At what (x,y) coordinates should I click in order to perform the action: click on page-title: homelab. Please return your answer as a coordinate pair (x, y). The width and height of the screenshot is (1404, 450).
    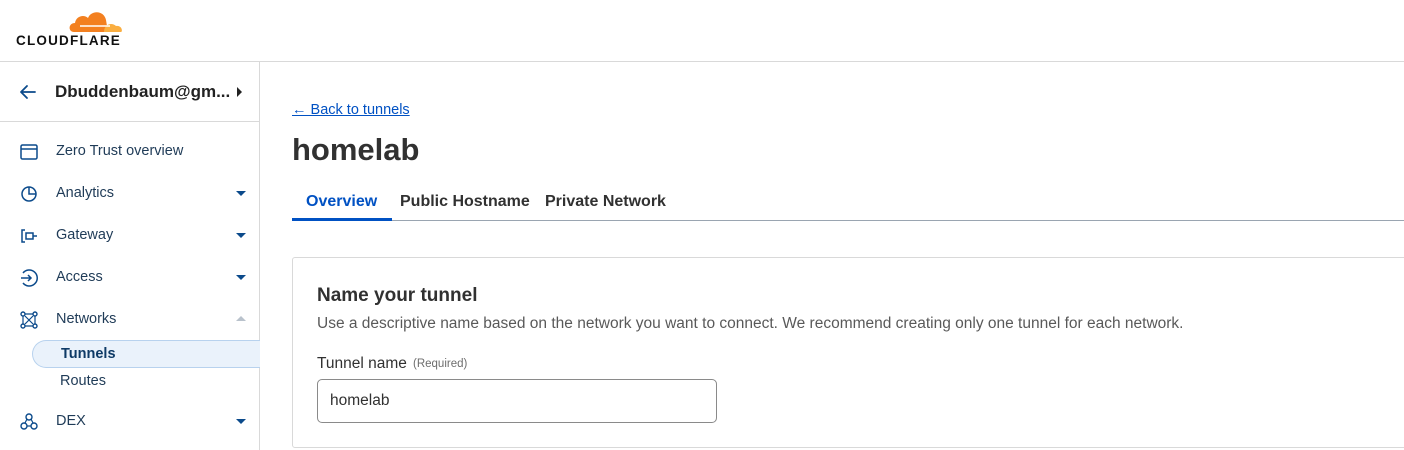
    Looking at the image, I should click on (356, 149).